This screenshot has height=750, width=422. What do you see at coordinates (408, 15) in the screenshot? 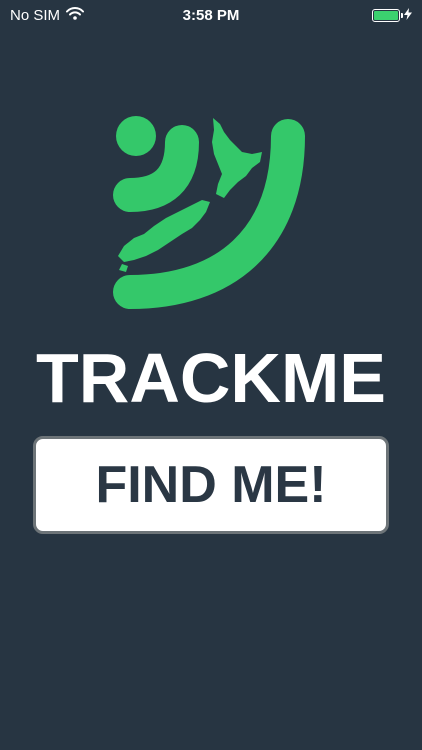
I see `charging-bolt-icon` at bounding box center [408, 15].